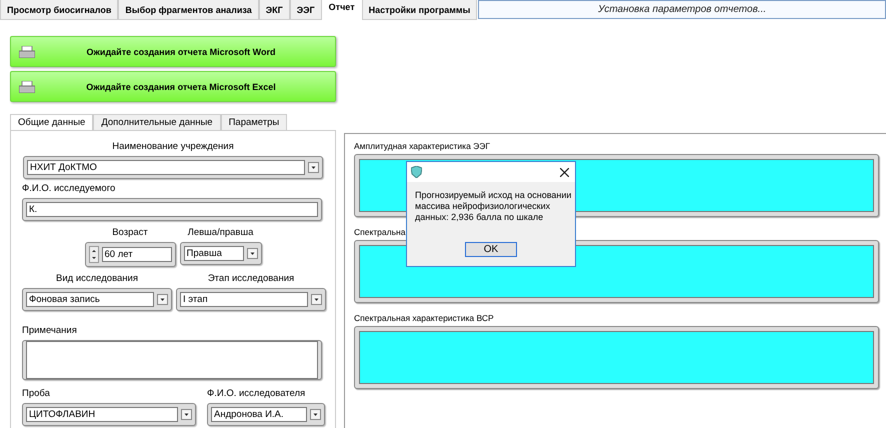  Describe the element at coordinates (256, 393) in the screenshot. I see `field-label: Ф.И.О. исследователя` at that location.